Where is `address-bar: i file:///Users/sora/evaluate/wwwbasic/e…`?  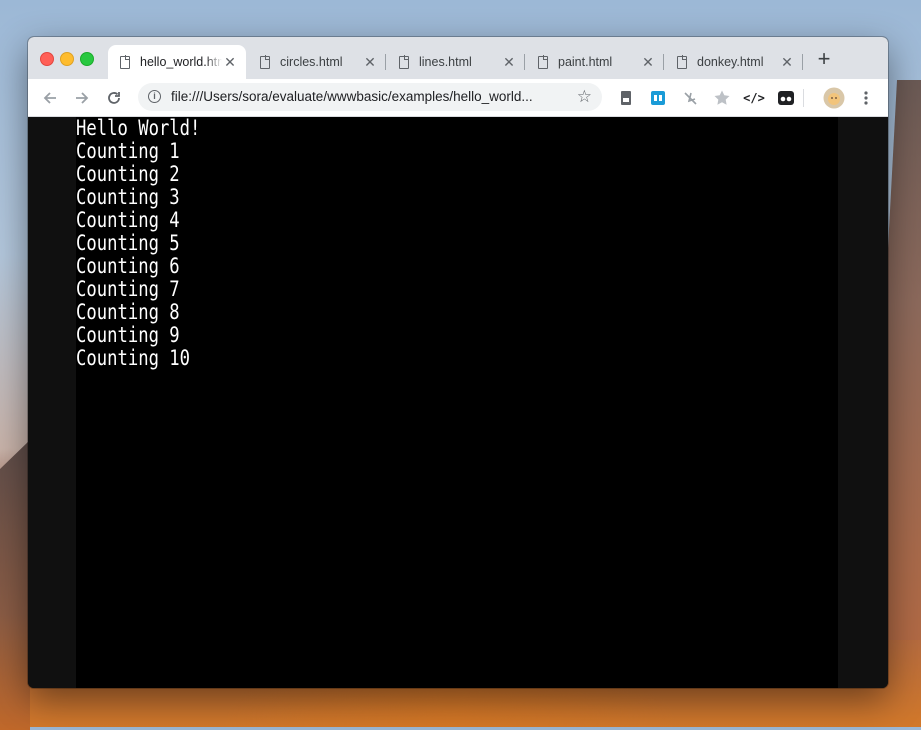 address-bar: i file:///Users/sora/evaluate/wwwbasic/e… is located at coordinates (370, 97).